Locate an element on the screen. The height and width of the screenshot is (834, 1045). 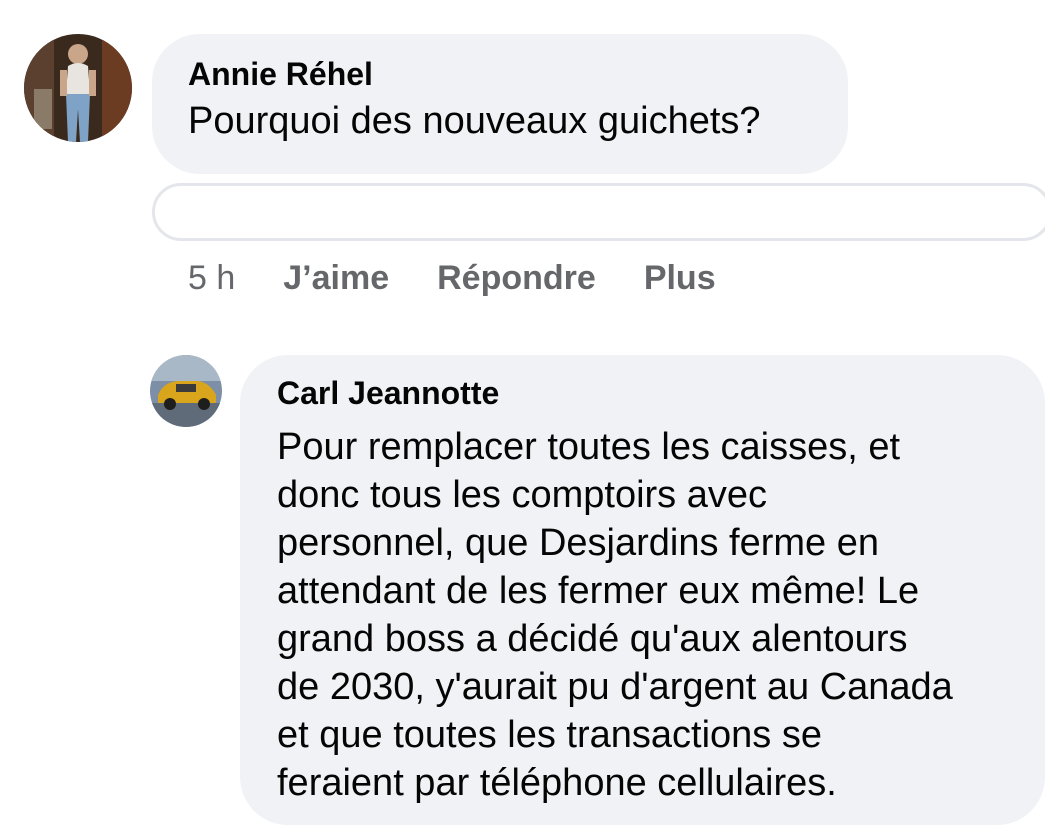
comment-timestamp: 5 h is located at coordinates (211, 278).